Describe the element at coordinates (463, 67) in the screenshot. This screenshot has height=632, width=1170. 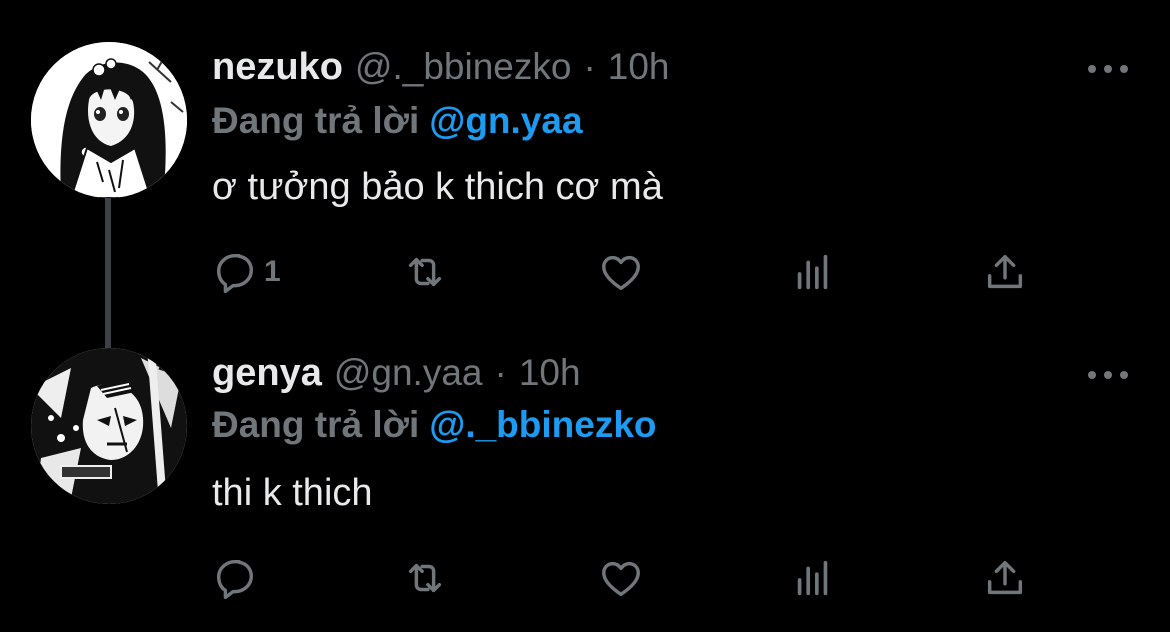
I see `user-handle: @._bbinezko` at that location.